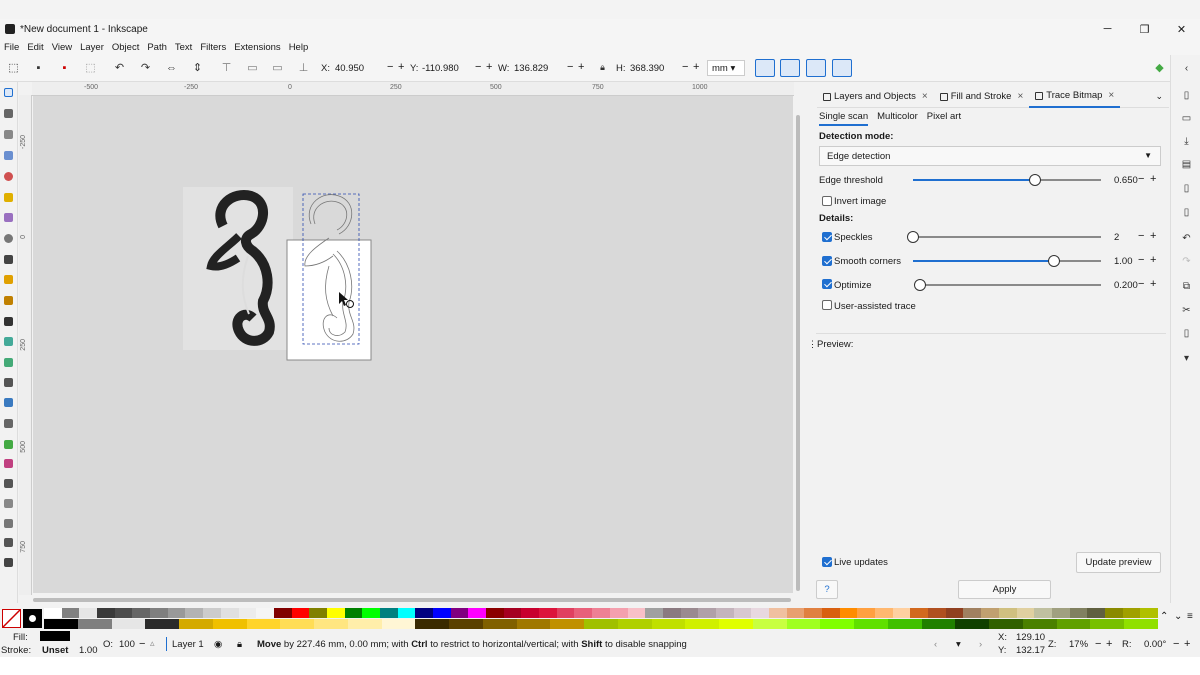  I want to click on optimize-checkbox, so click(827, 284).